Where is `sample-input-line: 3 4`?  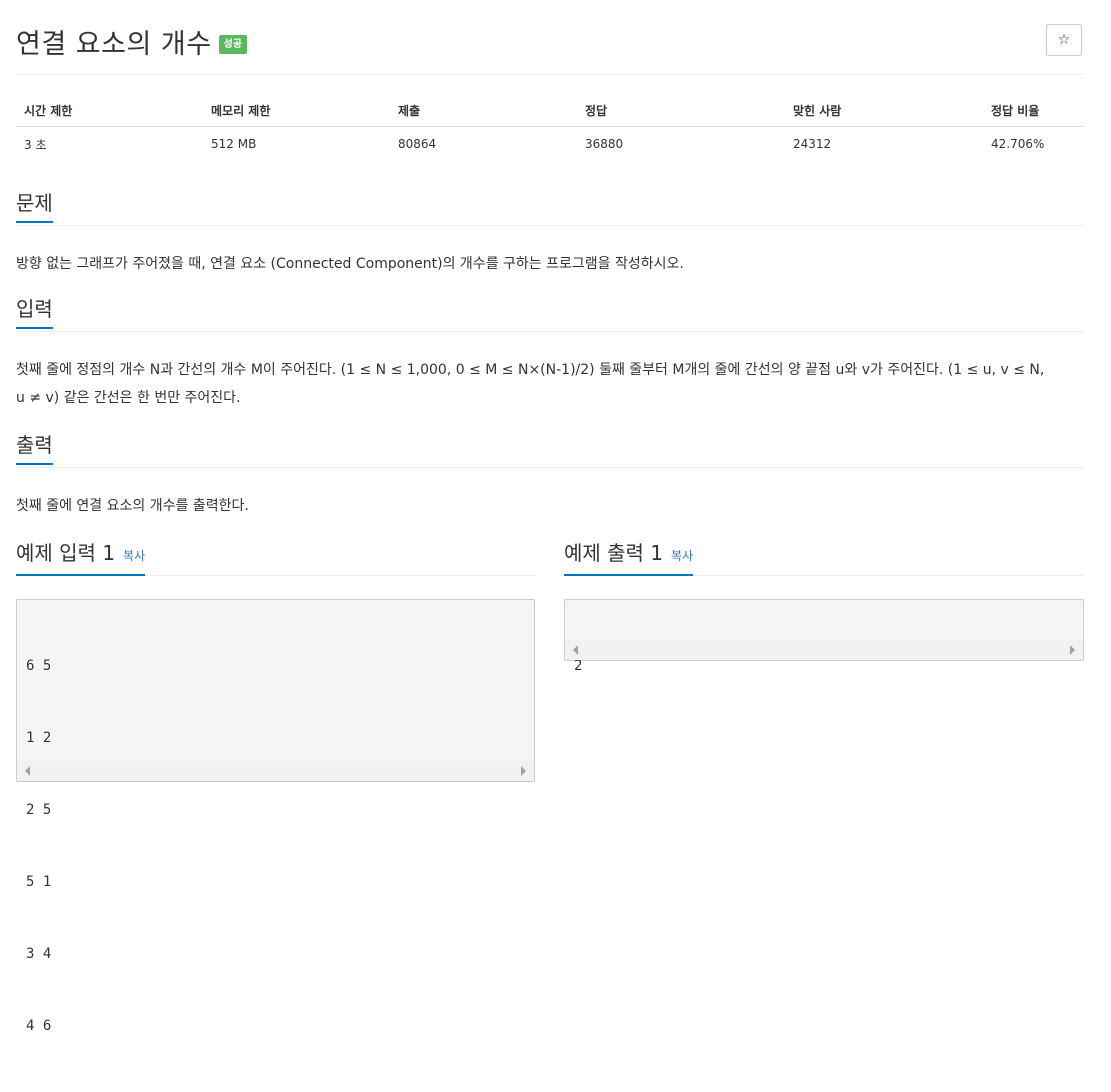
sample-input-line: 3 4 is located at coordinates (39, 954).